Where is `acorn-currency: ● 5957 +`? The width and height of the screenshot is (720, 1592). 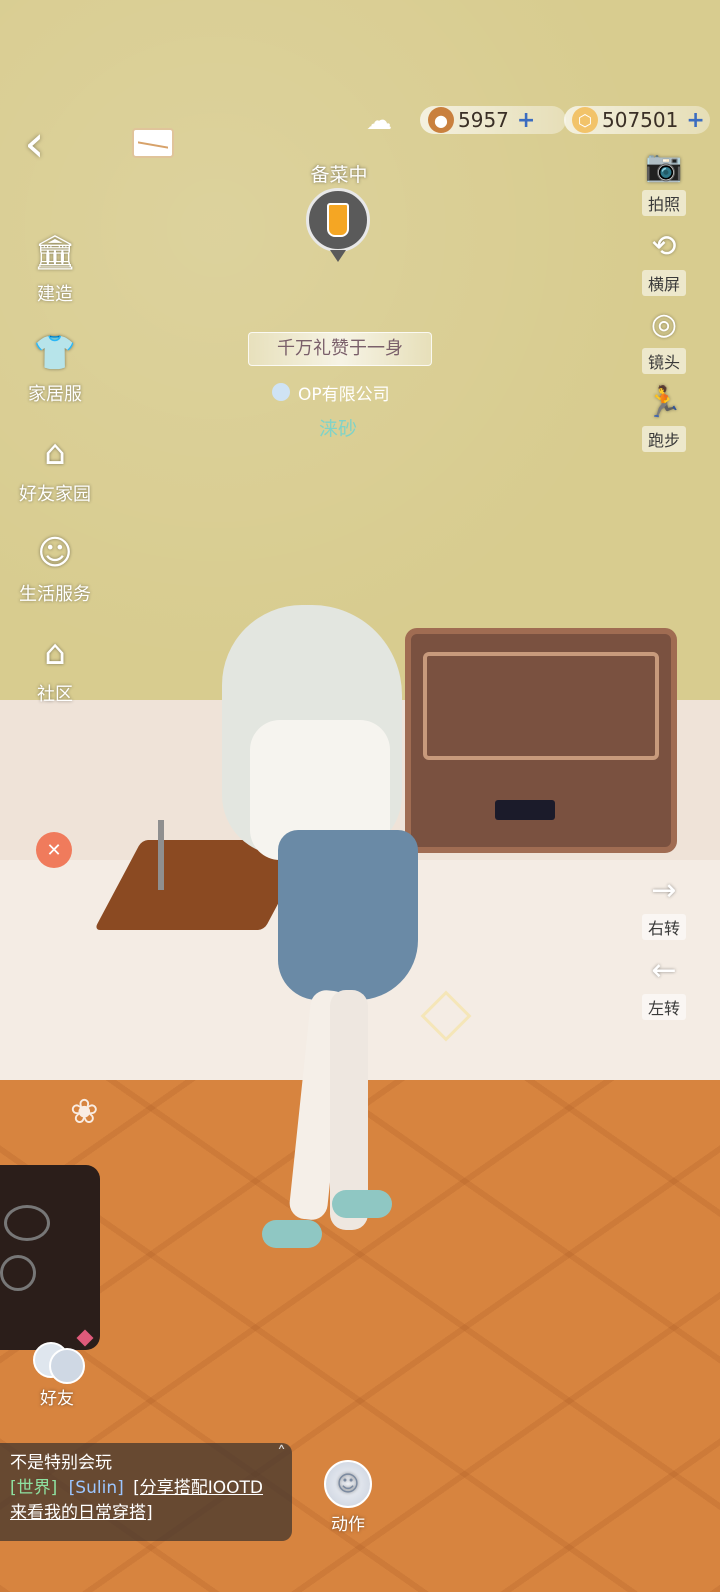 acorn-currency: ● 5957 + is located at coordinates (493, 120).